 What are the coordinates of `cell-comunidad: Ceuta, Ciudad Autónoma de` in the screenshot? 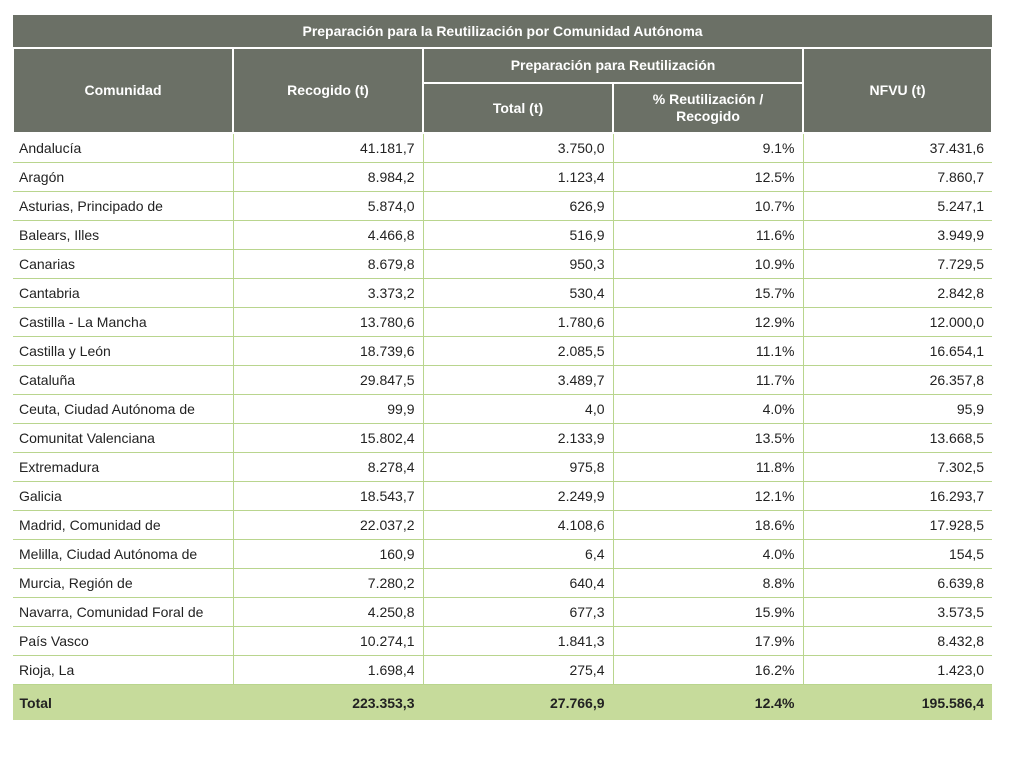 It's located at (123, 409).